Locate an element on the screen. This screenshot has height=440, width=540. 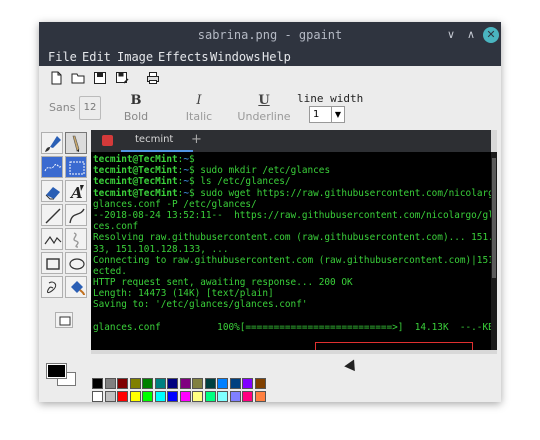
menu-effects: Effects is located at coordinates (183, 57).